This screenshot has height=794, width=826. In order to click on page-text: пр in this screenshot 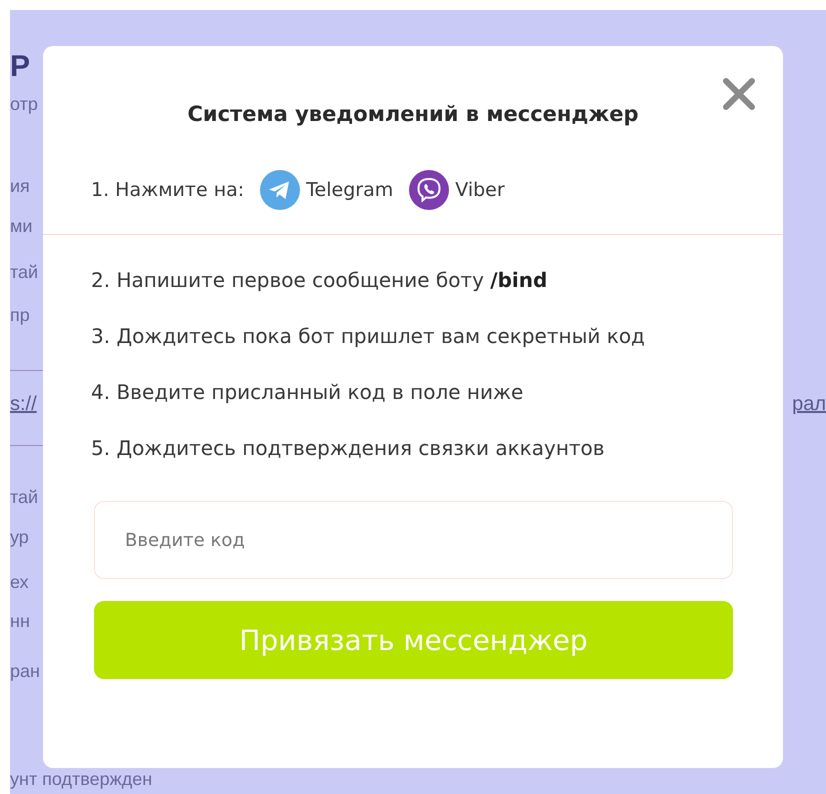, I will do `click(20, 315)`.